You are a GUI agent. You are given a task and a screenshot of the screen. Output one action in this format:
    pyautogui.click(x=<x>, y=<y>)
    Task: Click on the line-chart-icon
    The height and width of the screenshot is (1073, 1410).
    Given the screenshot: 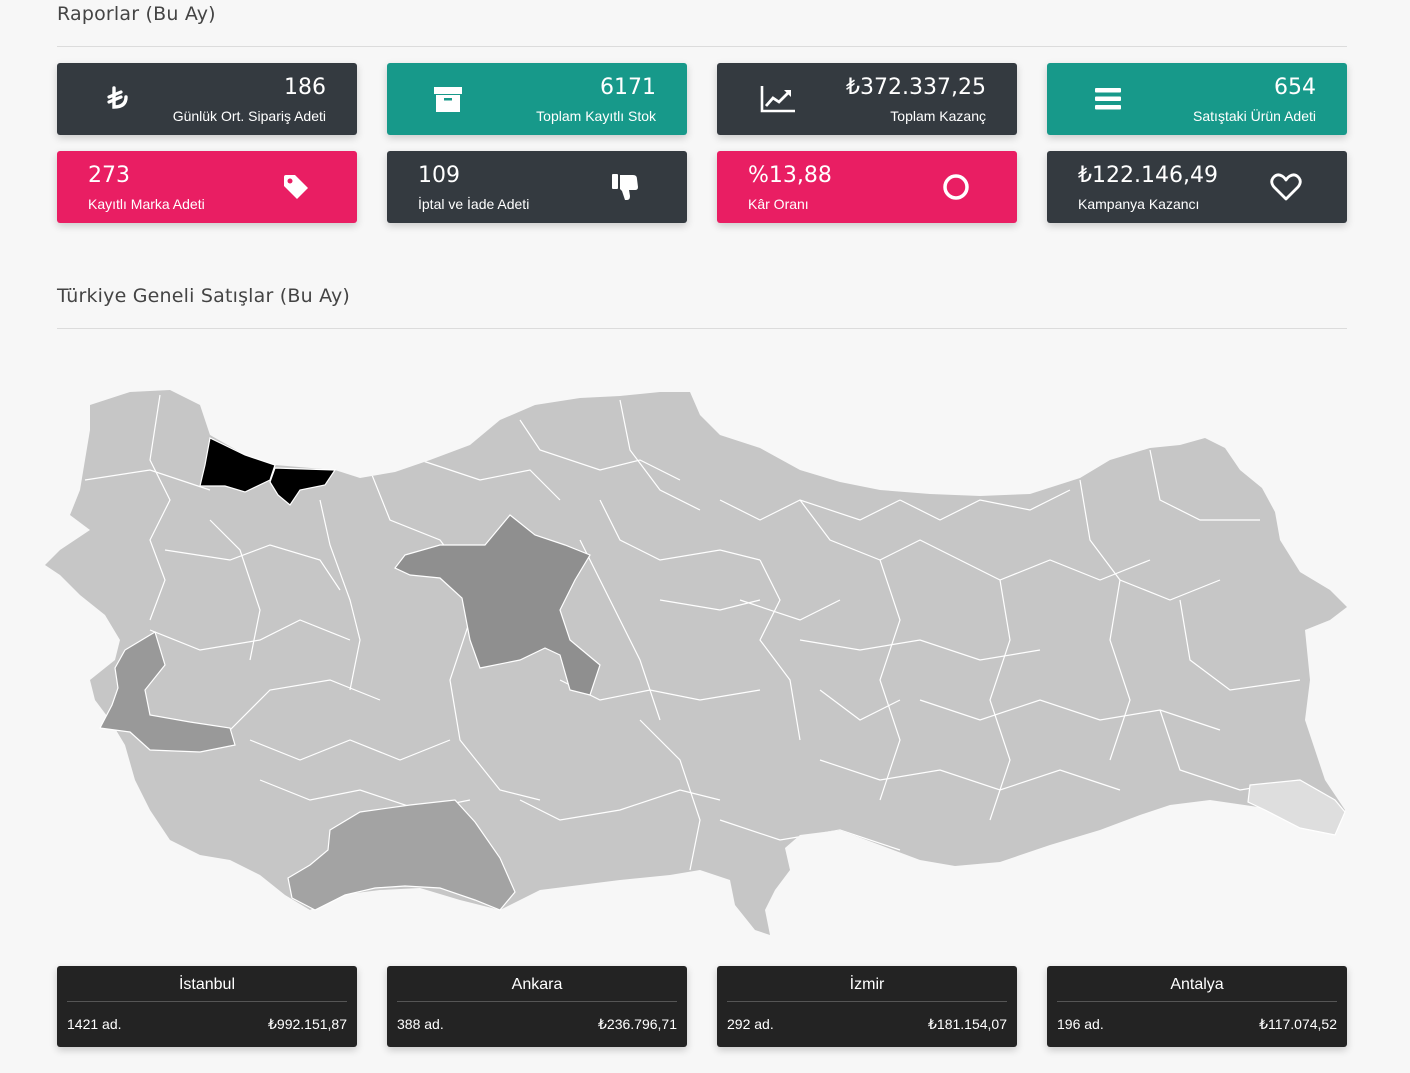 What is the action you would take?
    pyautogui.click(x=778, y=99)
    